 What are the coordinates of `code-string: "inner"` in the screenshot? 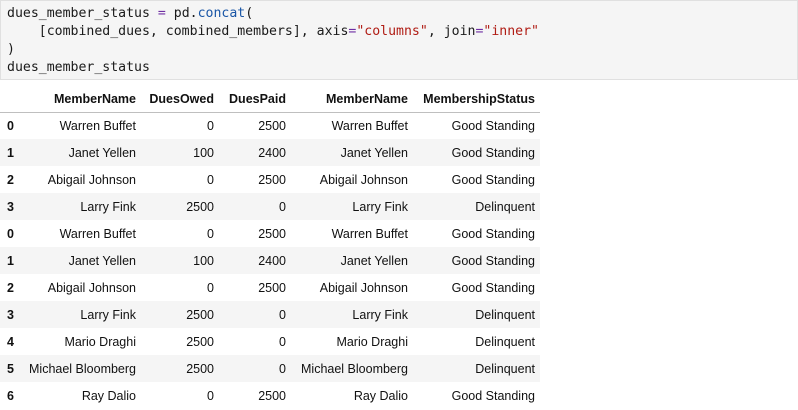 It's located at (511, 31).